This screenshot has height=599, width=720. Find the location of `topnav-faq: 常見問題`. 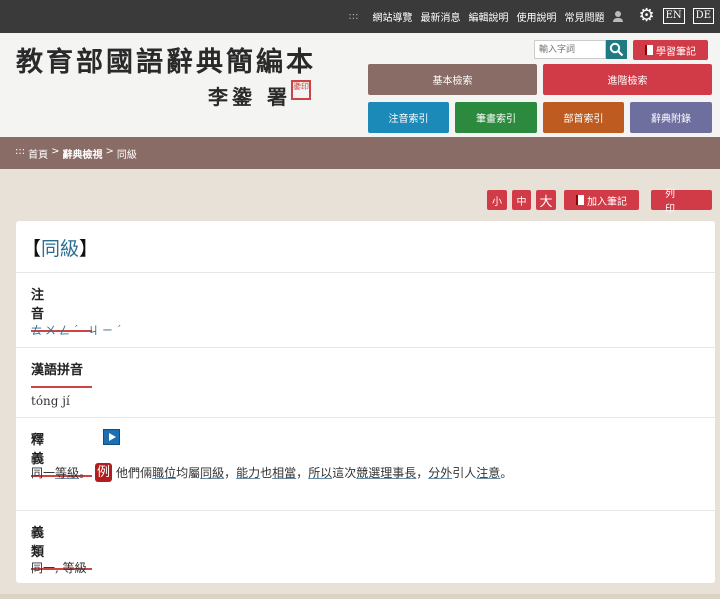

topnav-faq: 常見問題 is located at coordinates (584, 16).